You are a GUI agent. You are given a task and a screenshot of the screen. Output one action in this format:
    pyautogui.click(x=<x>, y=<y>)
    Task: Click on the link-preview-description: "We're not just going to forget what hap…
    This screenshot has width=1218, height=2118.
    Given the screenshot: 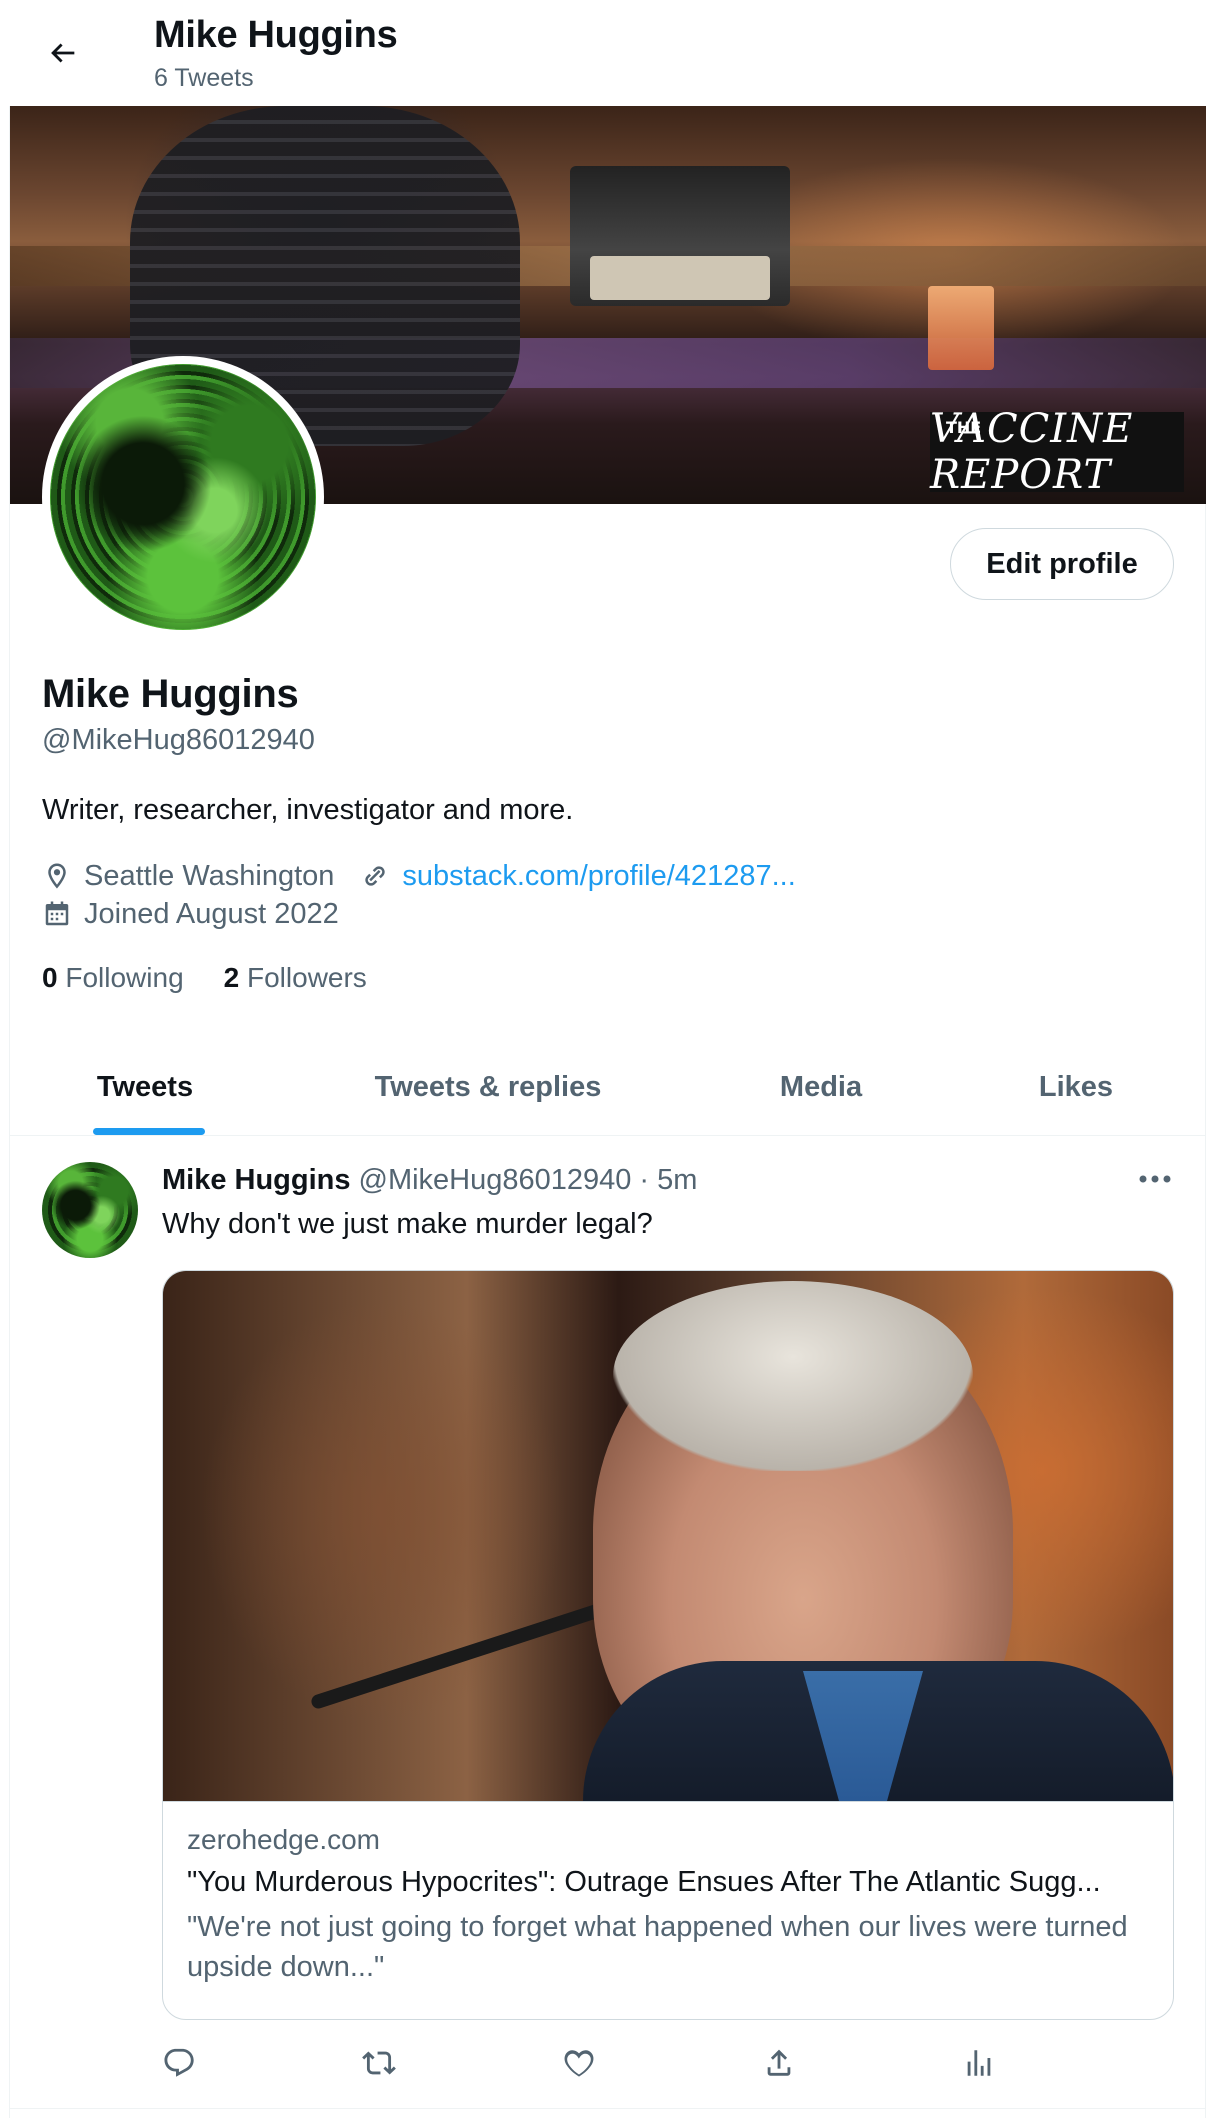 What is the action you would take?
    pyautogui.click(x=657, y=1947)
    